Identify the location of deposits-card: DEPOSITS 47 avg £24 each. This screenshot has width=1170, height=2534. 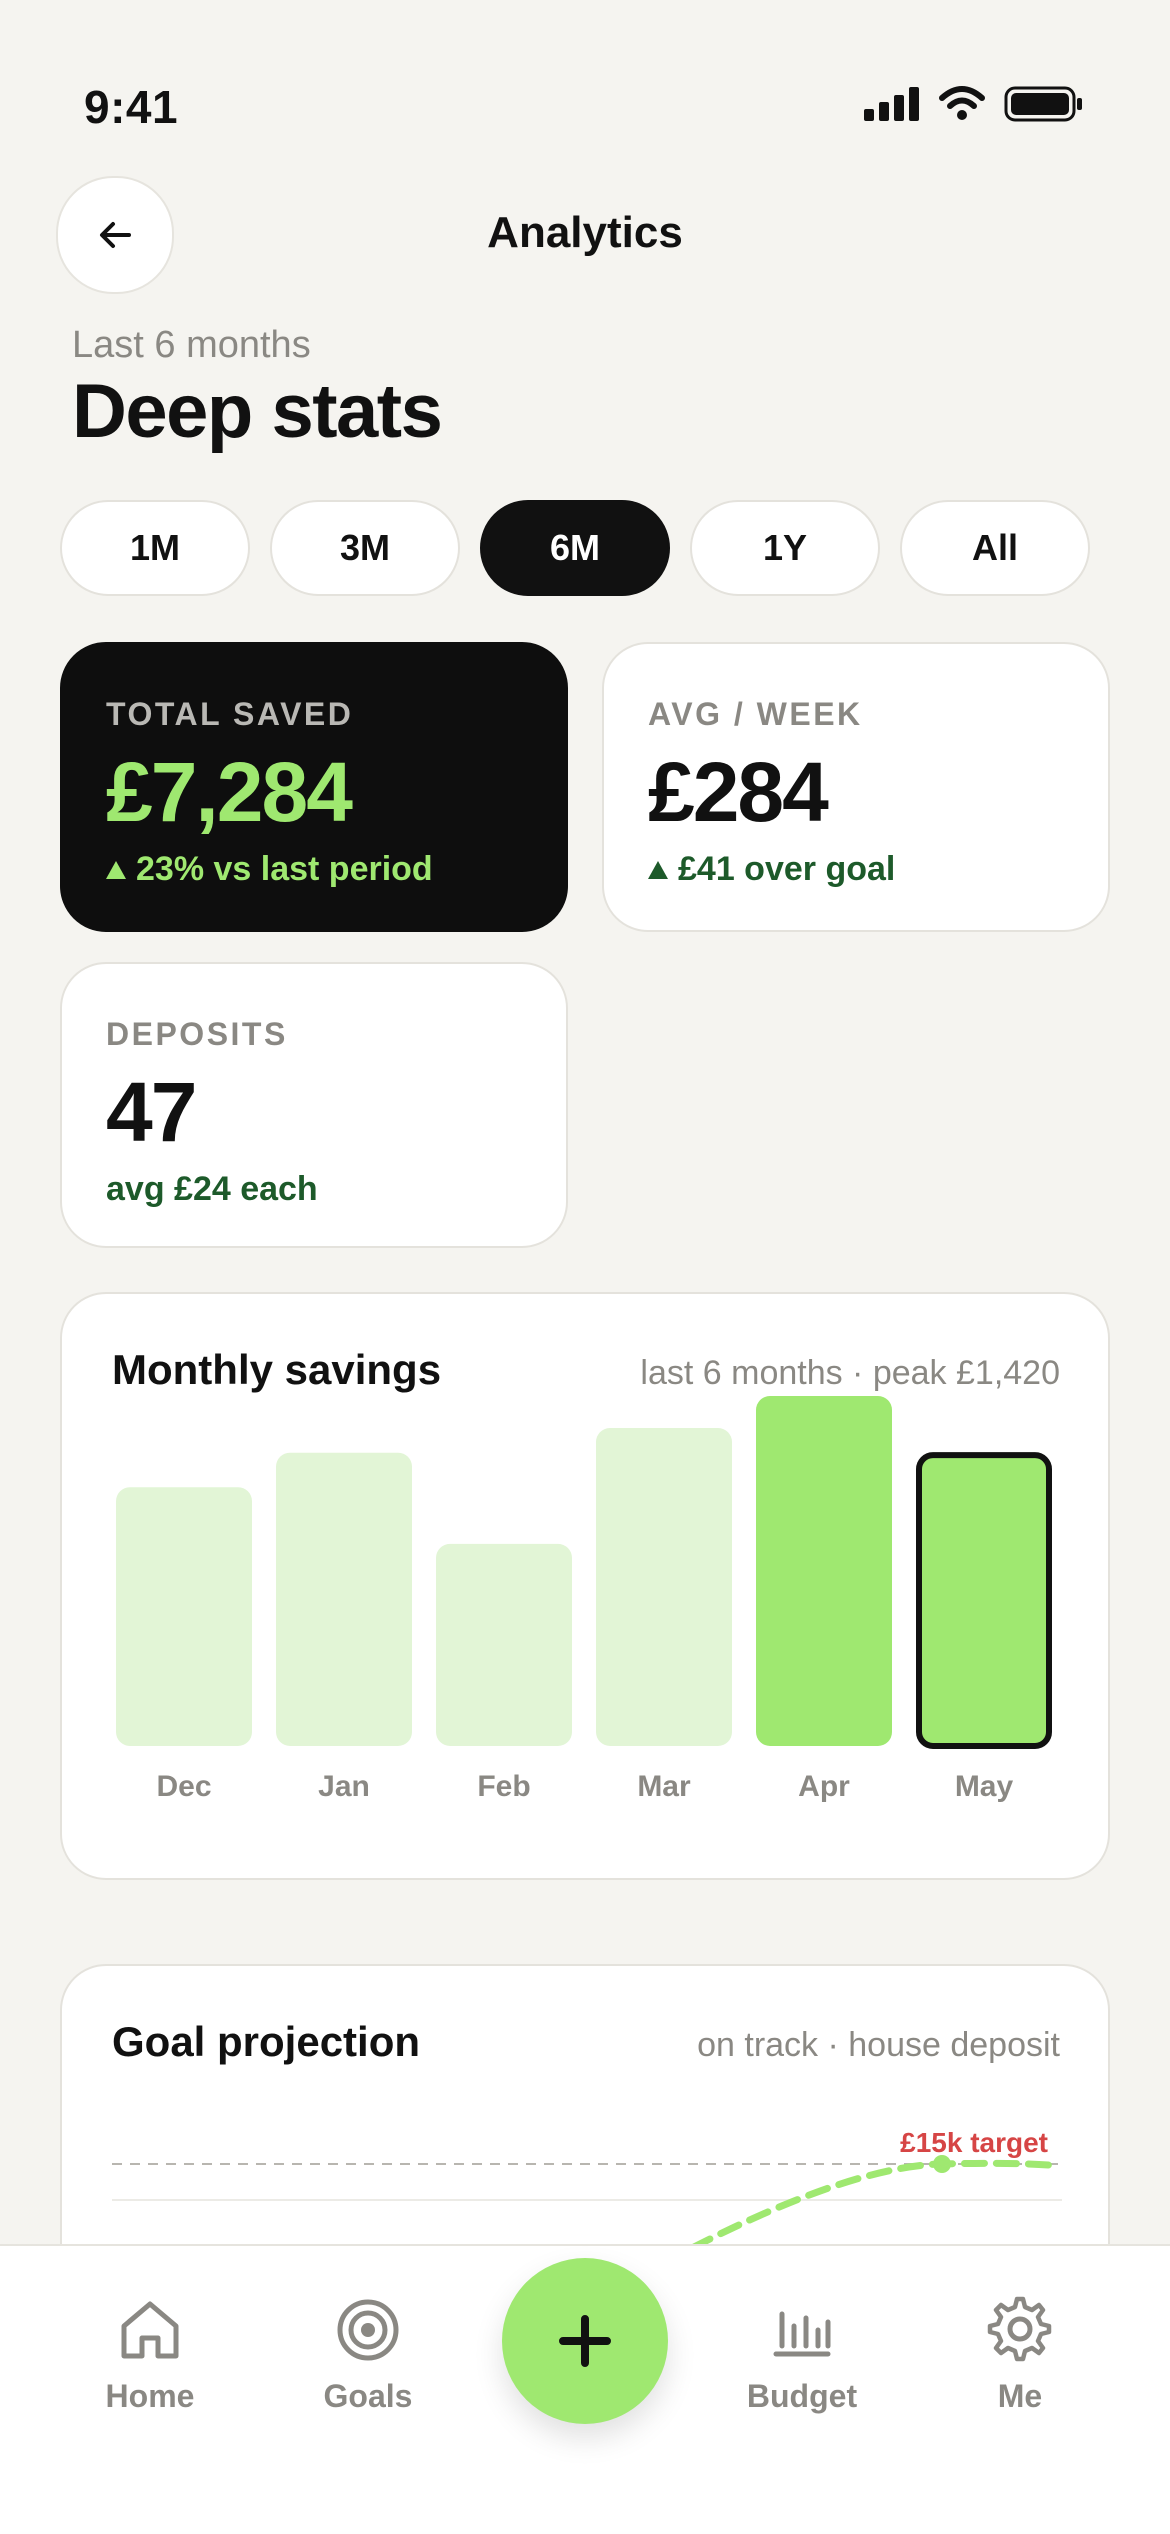
(314, 1105).